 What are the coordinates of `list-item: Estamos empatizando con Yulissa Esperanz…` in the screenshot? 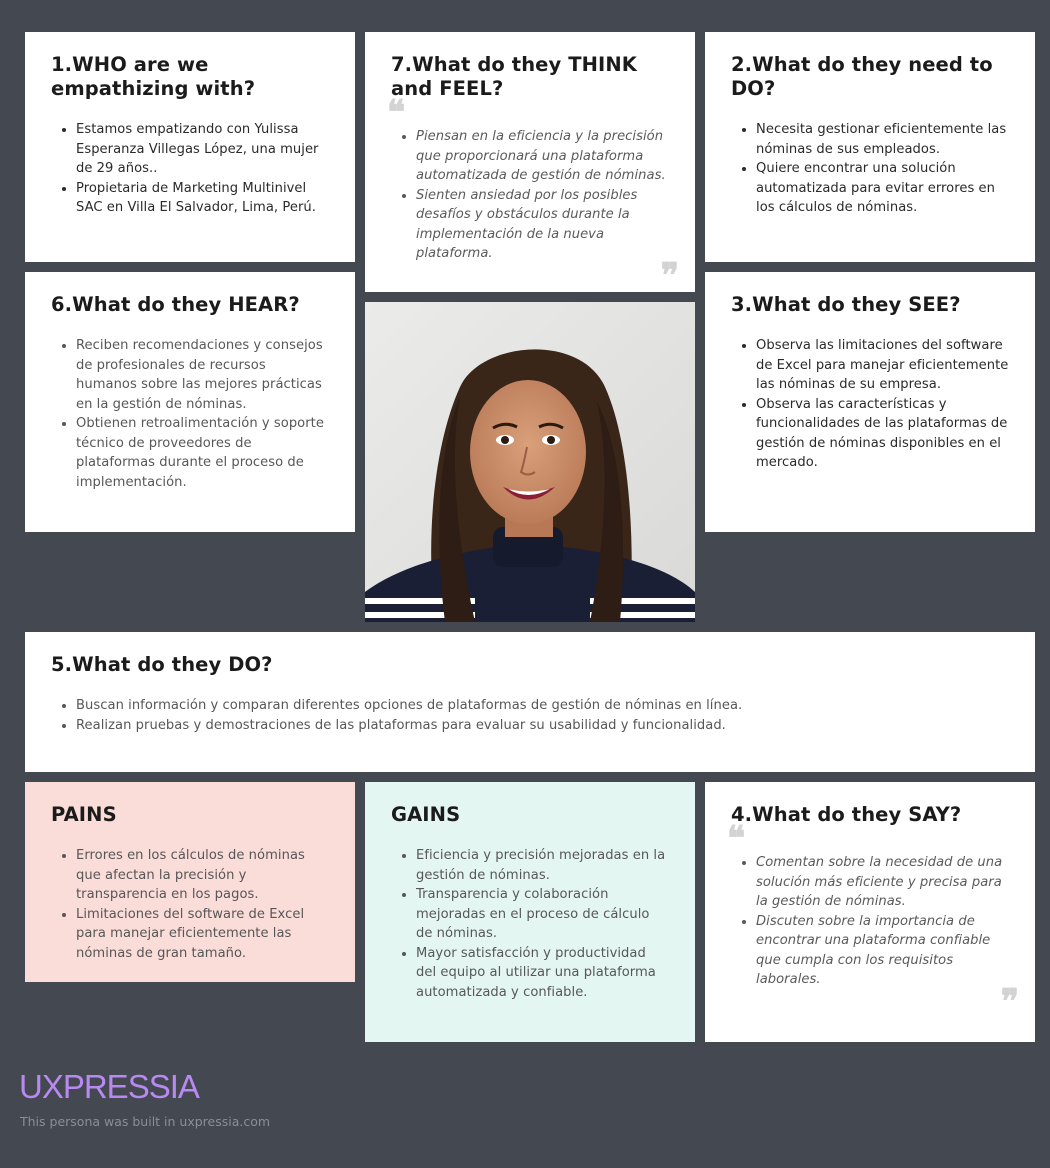 It's located at (202, 149).